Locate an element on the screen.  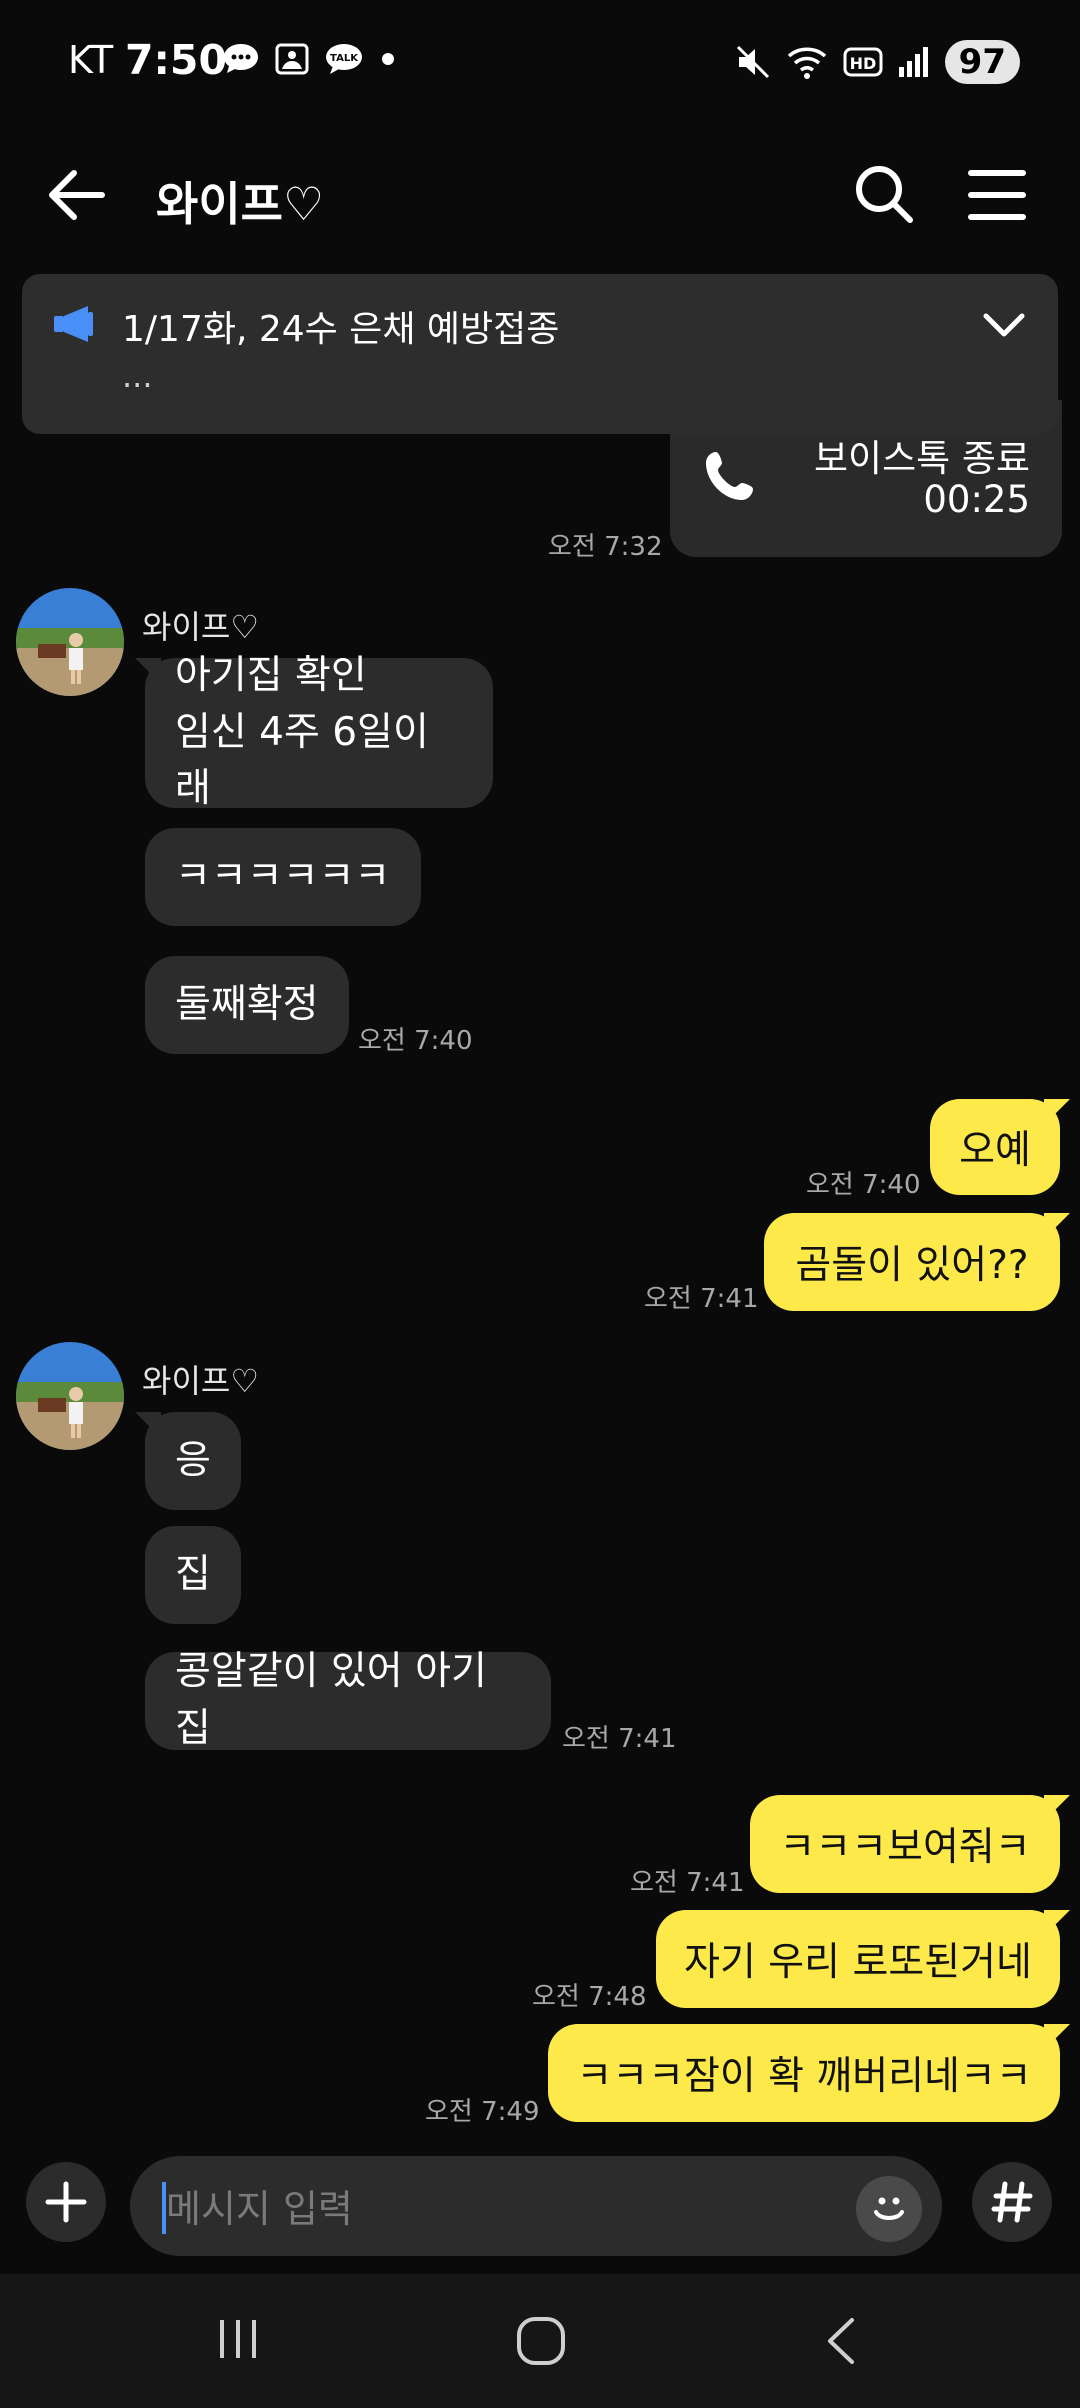
incoming-message: 아기집 확인 임신 4주 6일이래 is located at coordinates (319, 732).